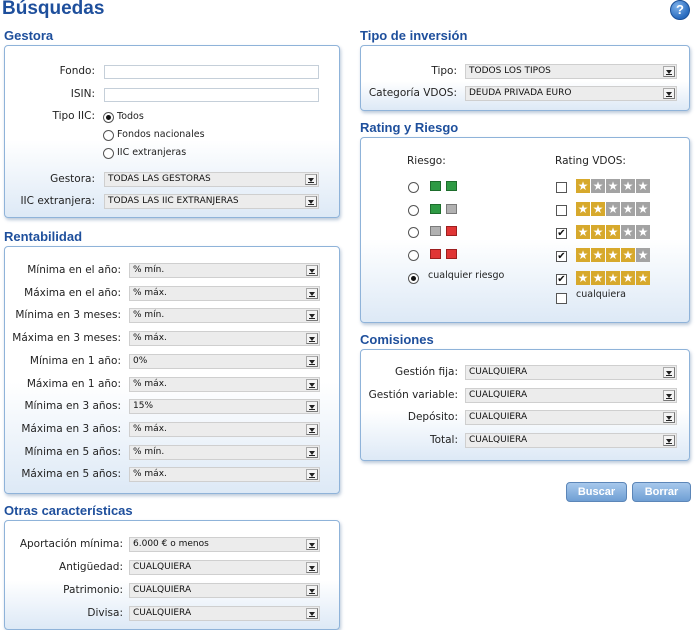  Describe the element at coordinates (71, 544) in the screenshot. I see `otras-0-label: Aportación mínima:` at that location.